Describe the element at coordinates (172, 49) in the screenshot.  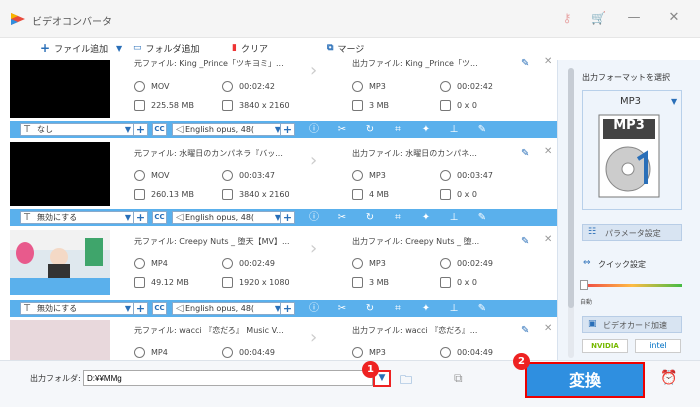
I see `add-folder-label: フォルダ追加` at that location.